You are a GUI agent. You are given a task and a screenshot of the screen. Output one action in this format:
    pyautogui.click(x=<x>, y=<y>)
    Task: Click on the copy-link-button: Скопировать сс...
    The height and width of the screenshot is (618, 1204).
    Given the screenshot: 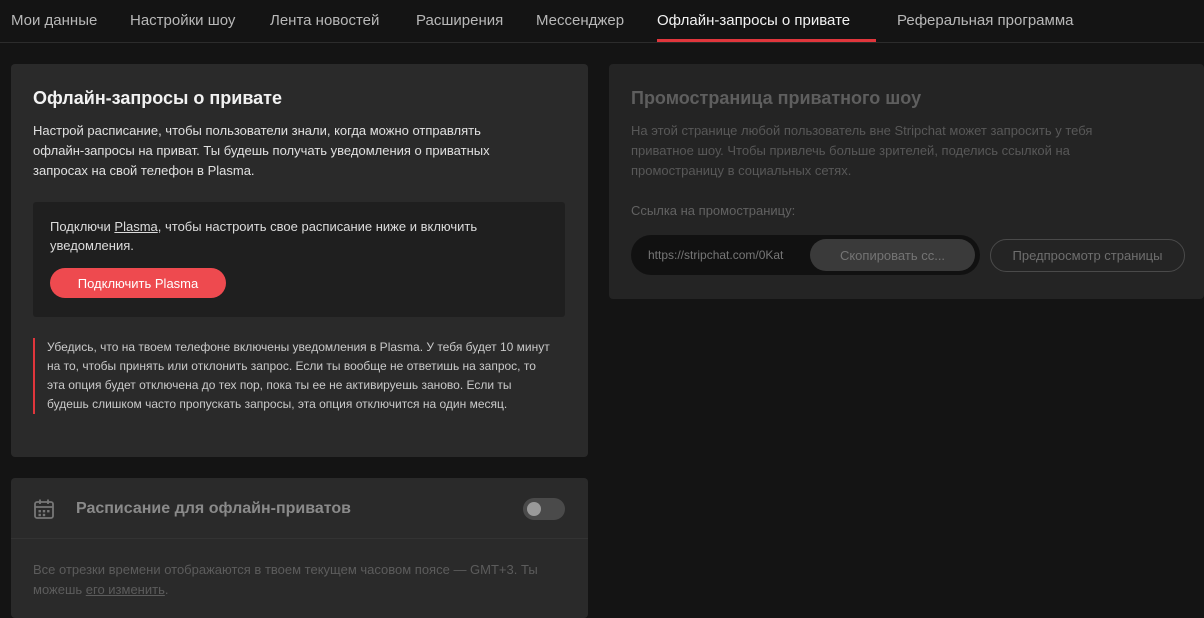 What is the action you would take?
    pyautogui.click(x=892, y=255)
    